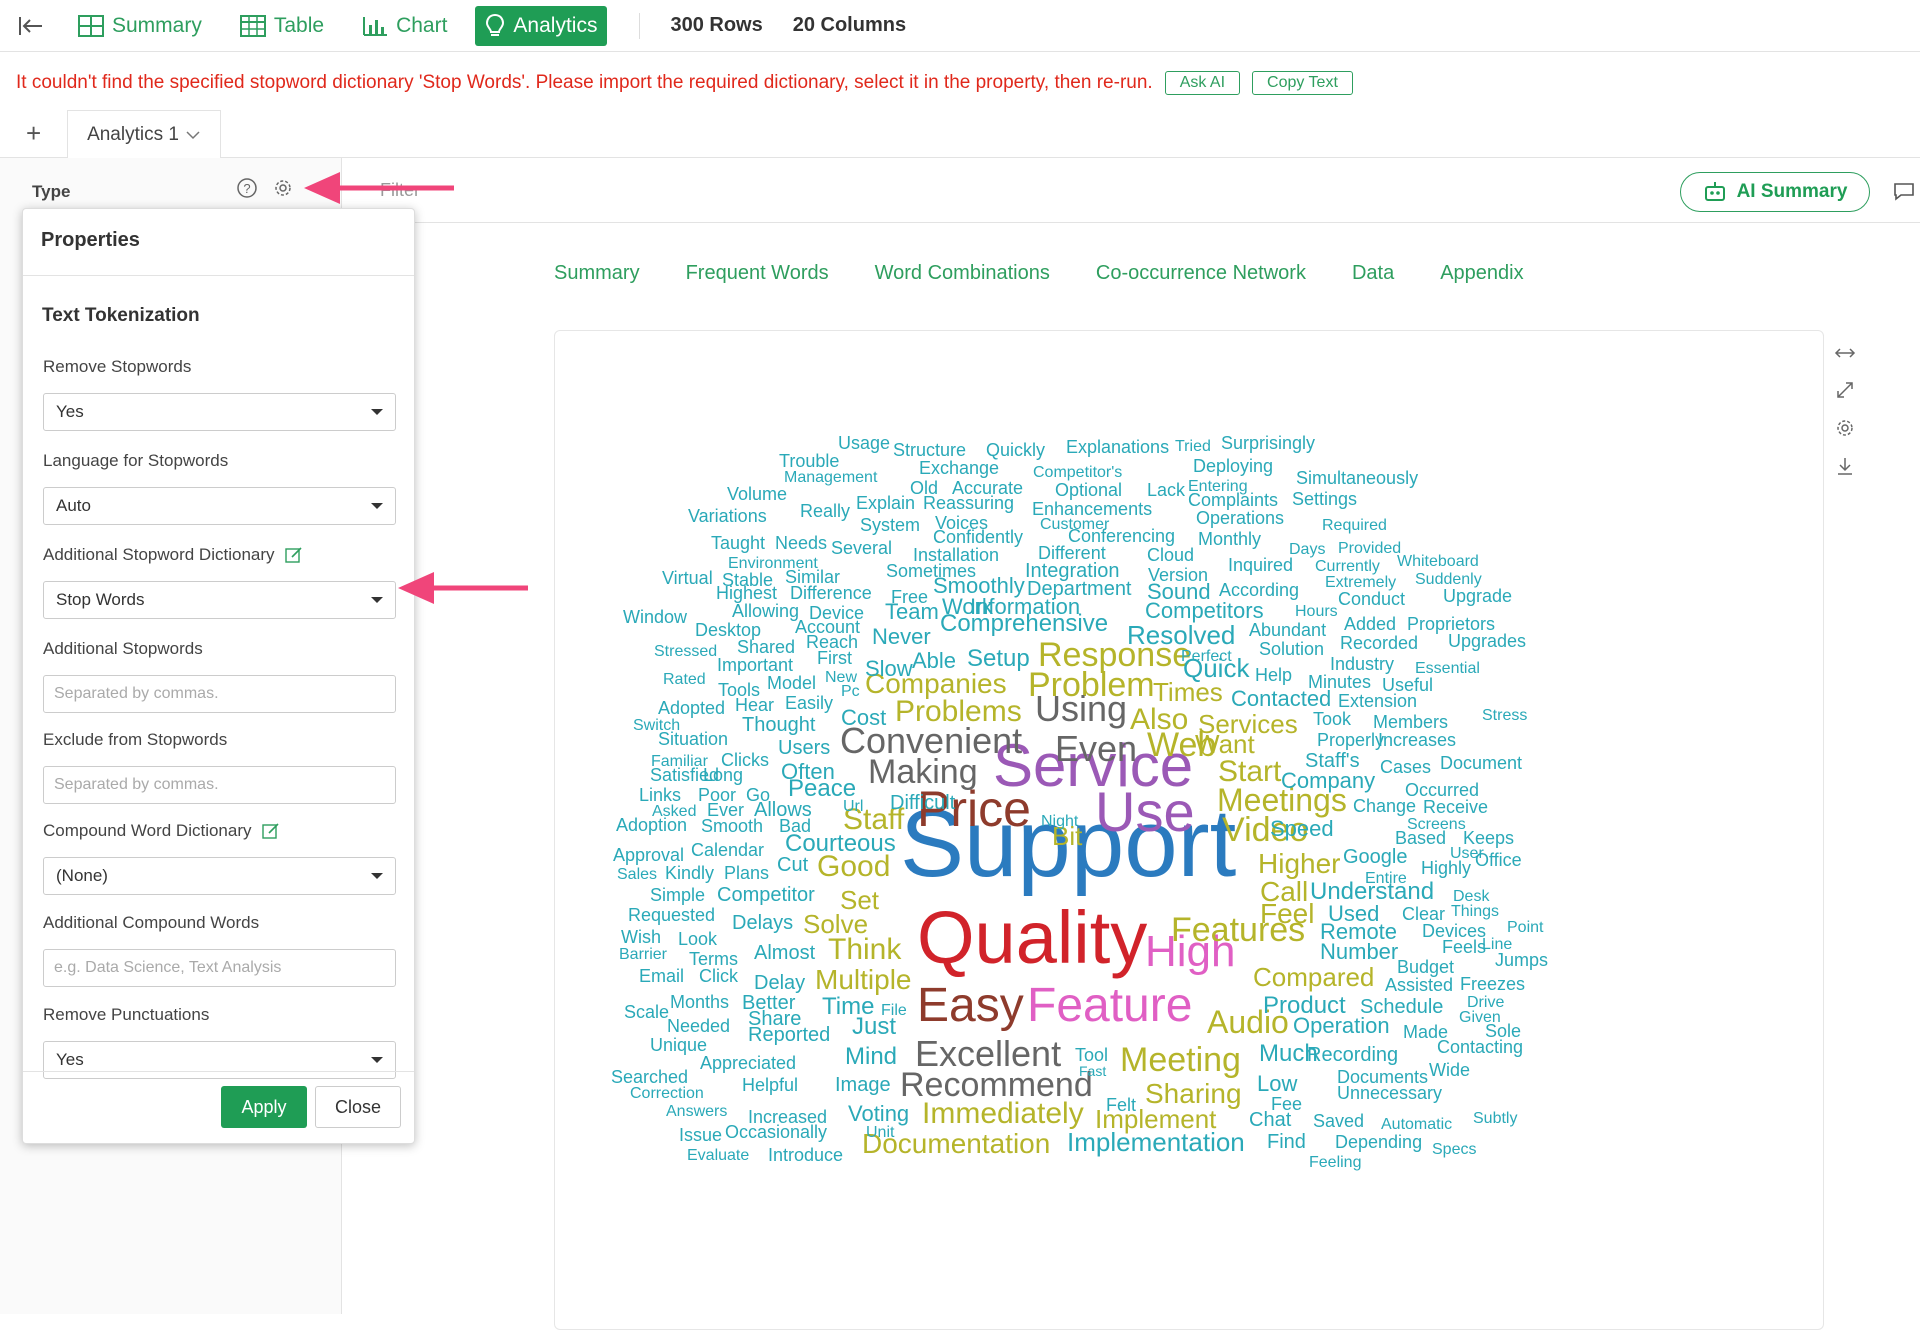 The image size is (1920, 1330). What do you see at coordinates (1775, 192) in the screenshot?
I see `ai-summary-button: AI Summary` at bounding box center [1775, 192].